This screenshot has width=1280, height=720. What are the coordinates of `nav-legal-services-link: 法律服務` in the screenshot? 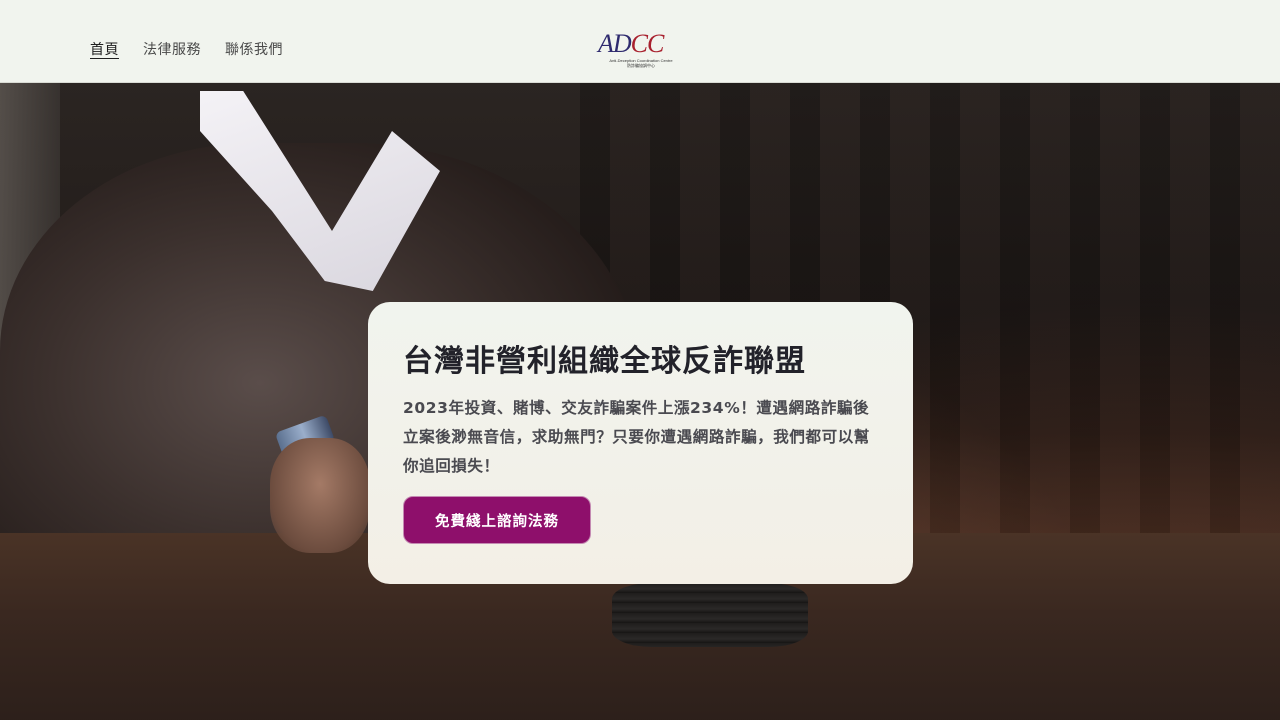 It's located at (172, 50).